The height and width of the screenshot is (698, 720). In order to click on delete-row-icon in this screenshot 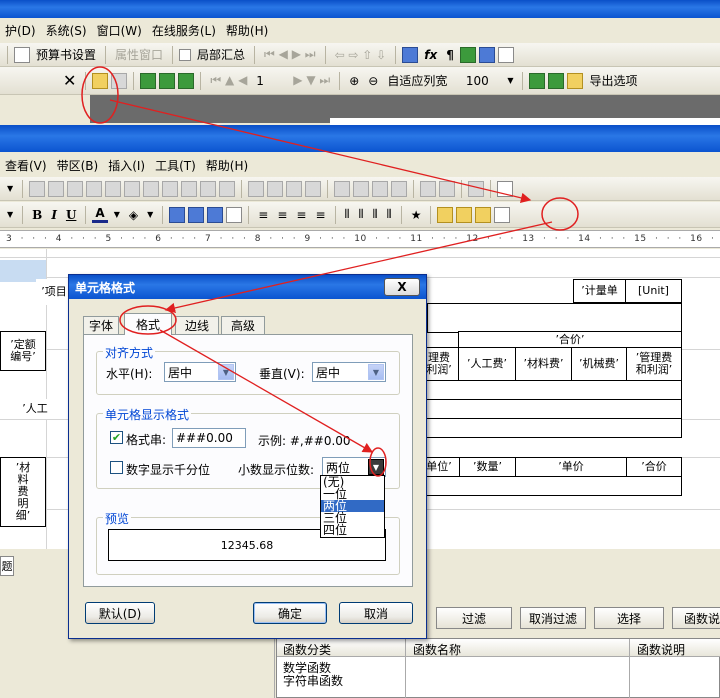, I will do `click(380, 188)`.